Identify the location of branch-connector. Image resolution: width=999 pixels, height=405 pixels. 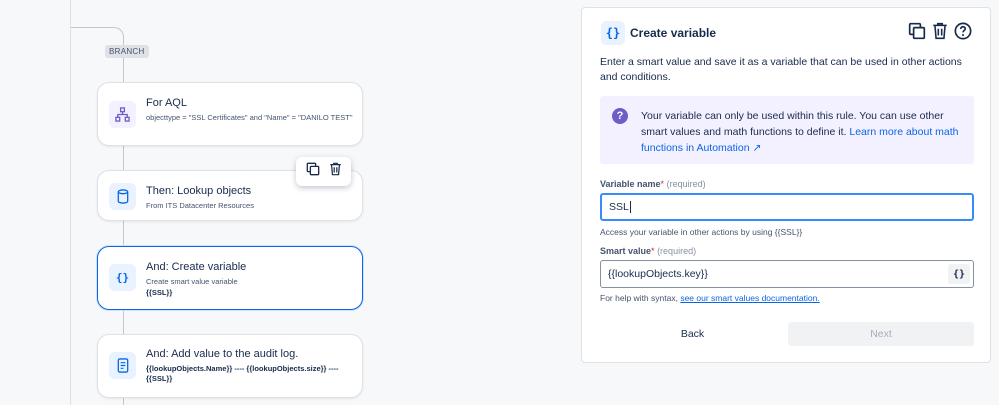
(97, 36).